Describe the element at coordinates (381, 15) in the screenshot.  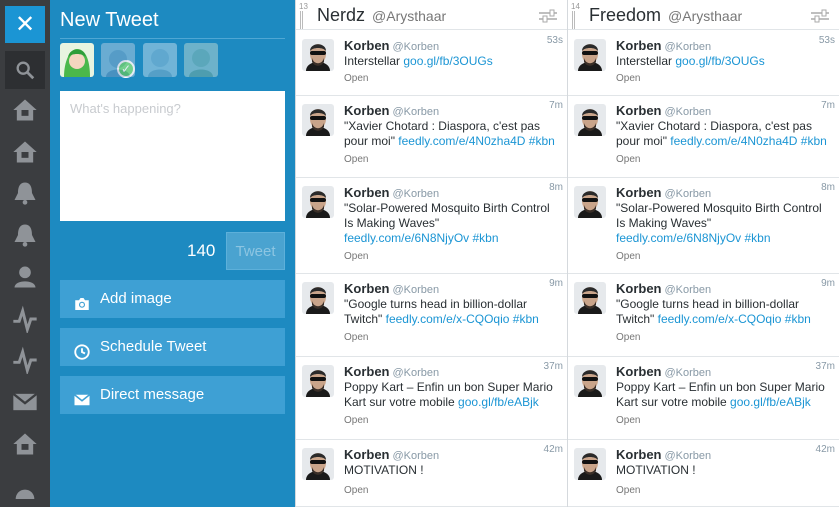
I see `column-title: Nerdz @Arysthaar` at that location.